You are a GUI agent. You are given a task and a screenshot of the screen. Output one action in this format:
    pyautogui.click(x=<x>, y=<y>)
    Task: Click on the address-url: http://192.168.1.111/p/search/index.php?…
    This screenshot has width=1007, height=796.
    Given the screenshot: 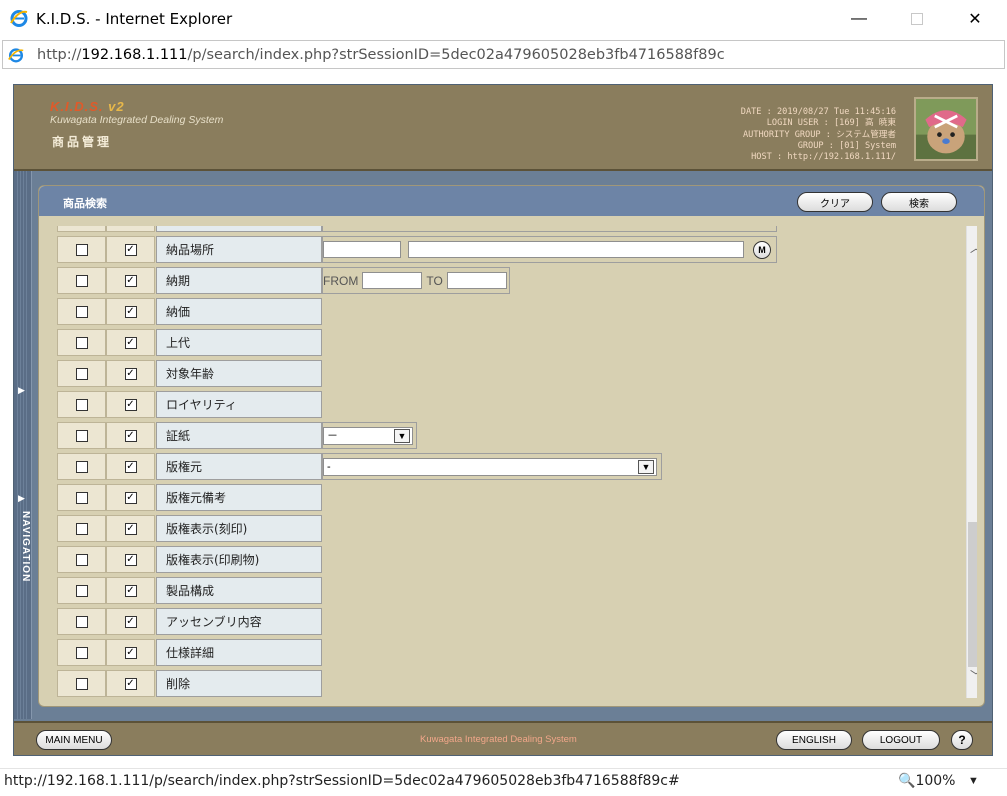 What is the action you would take?
    pyautogui.click(x=381, y=55)
    